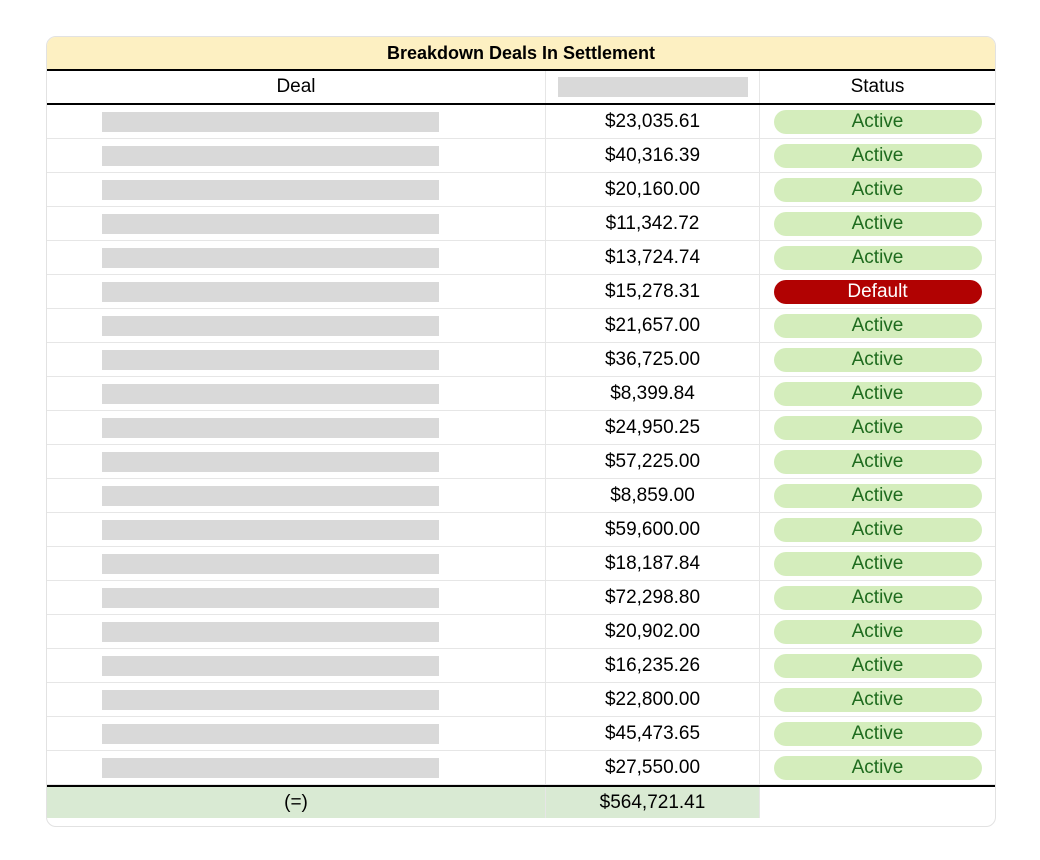 The image size is (1040, 860). What do you see at coordinates (653, 767) in the screenshot?
I see `amount-cell: $27,550.00` at bounding box center [653, 767].